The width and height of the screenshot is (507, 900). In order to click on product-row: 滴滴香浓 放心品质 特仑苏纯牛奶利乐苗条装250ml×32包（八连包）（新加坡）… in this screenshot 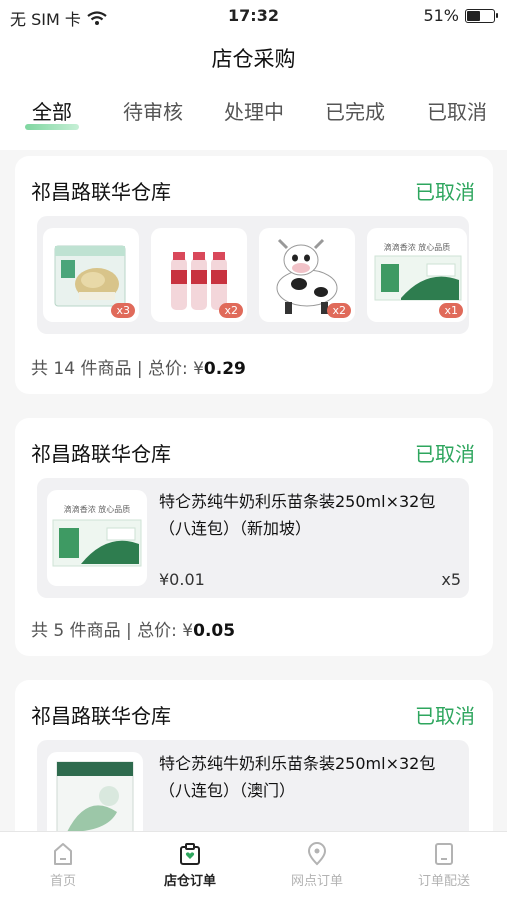, I will do `click(253, 538)`.